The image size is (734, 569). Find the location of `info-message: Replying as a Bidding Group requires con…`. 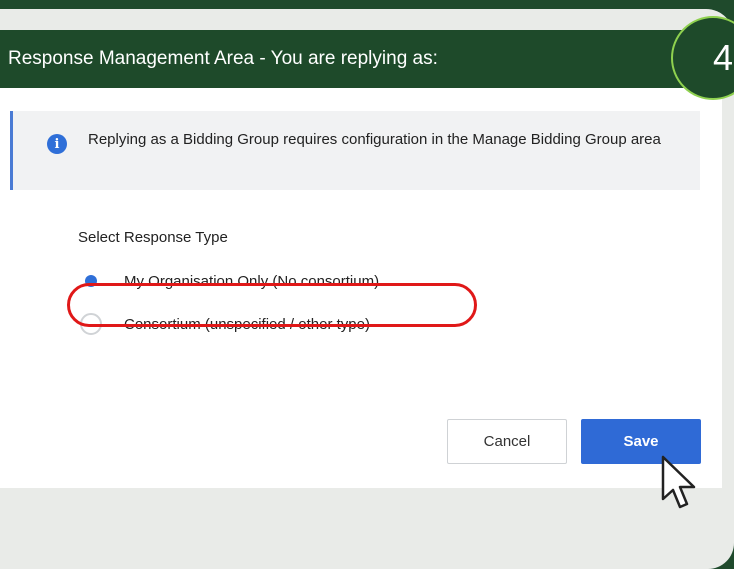

info-message: Replying as a Bidding Group requires con… is located at coordinates (374, 139).